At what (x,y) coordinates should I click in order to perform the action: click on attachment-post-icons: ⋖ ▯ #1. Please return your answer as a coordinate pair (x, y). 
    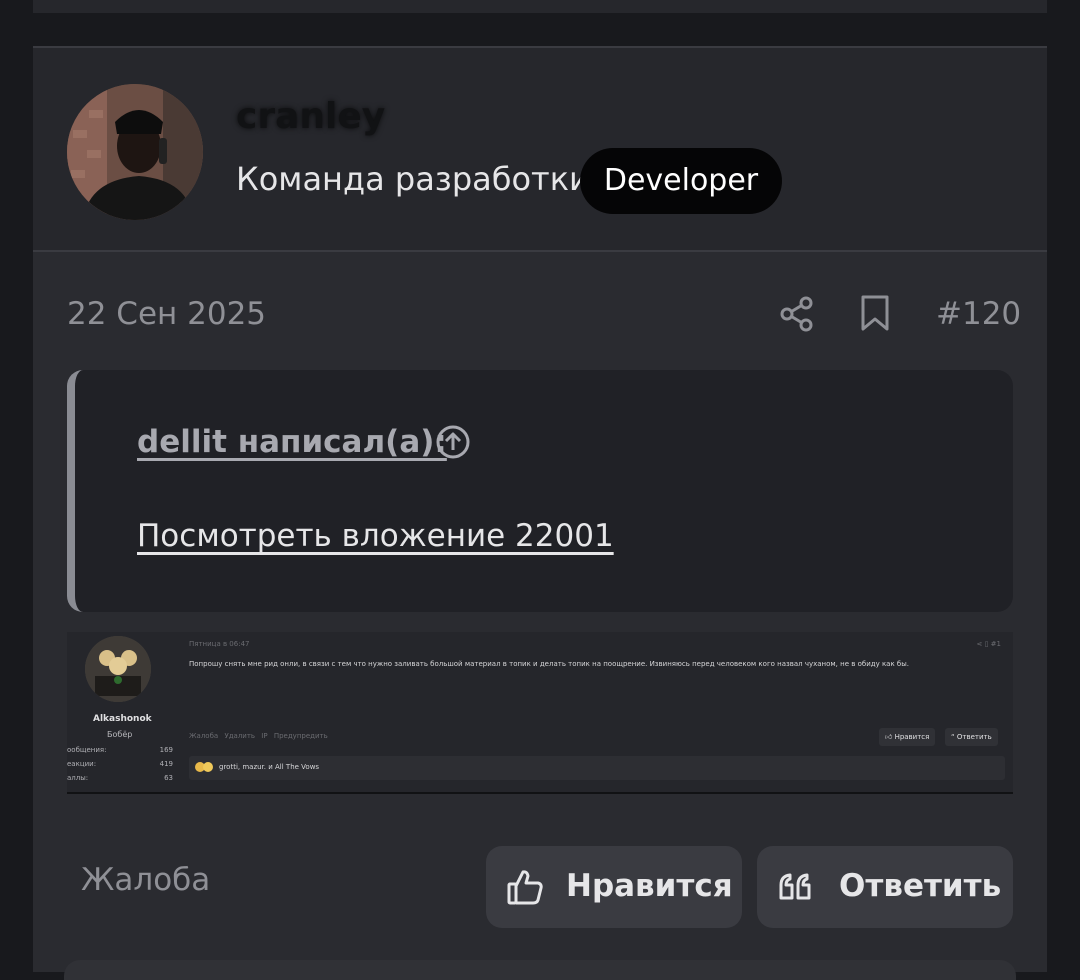
    Looking at the image, I should click on (988, 644).